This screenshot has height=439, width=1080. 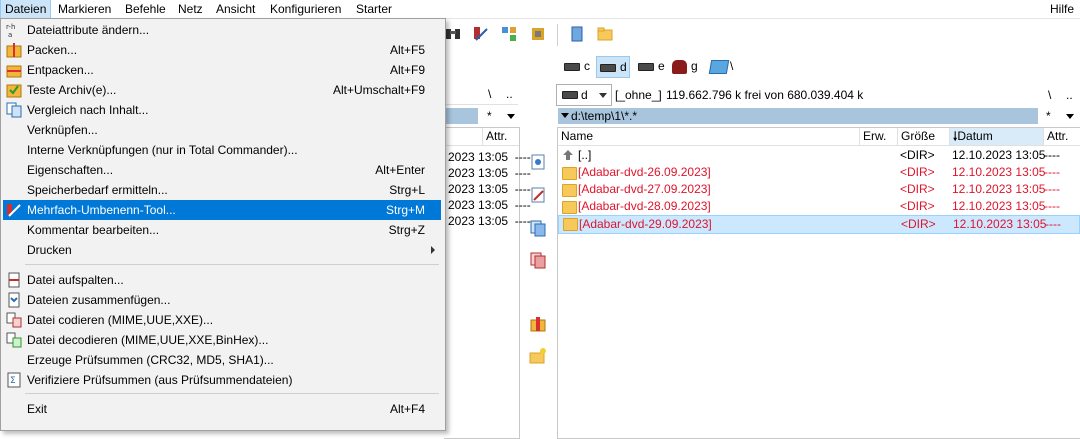 What do you see at coordinates (798, 116) in the screenshot?
I see `right-path-field: d:\temp\1\*.*` at bounding box center [798, 116].